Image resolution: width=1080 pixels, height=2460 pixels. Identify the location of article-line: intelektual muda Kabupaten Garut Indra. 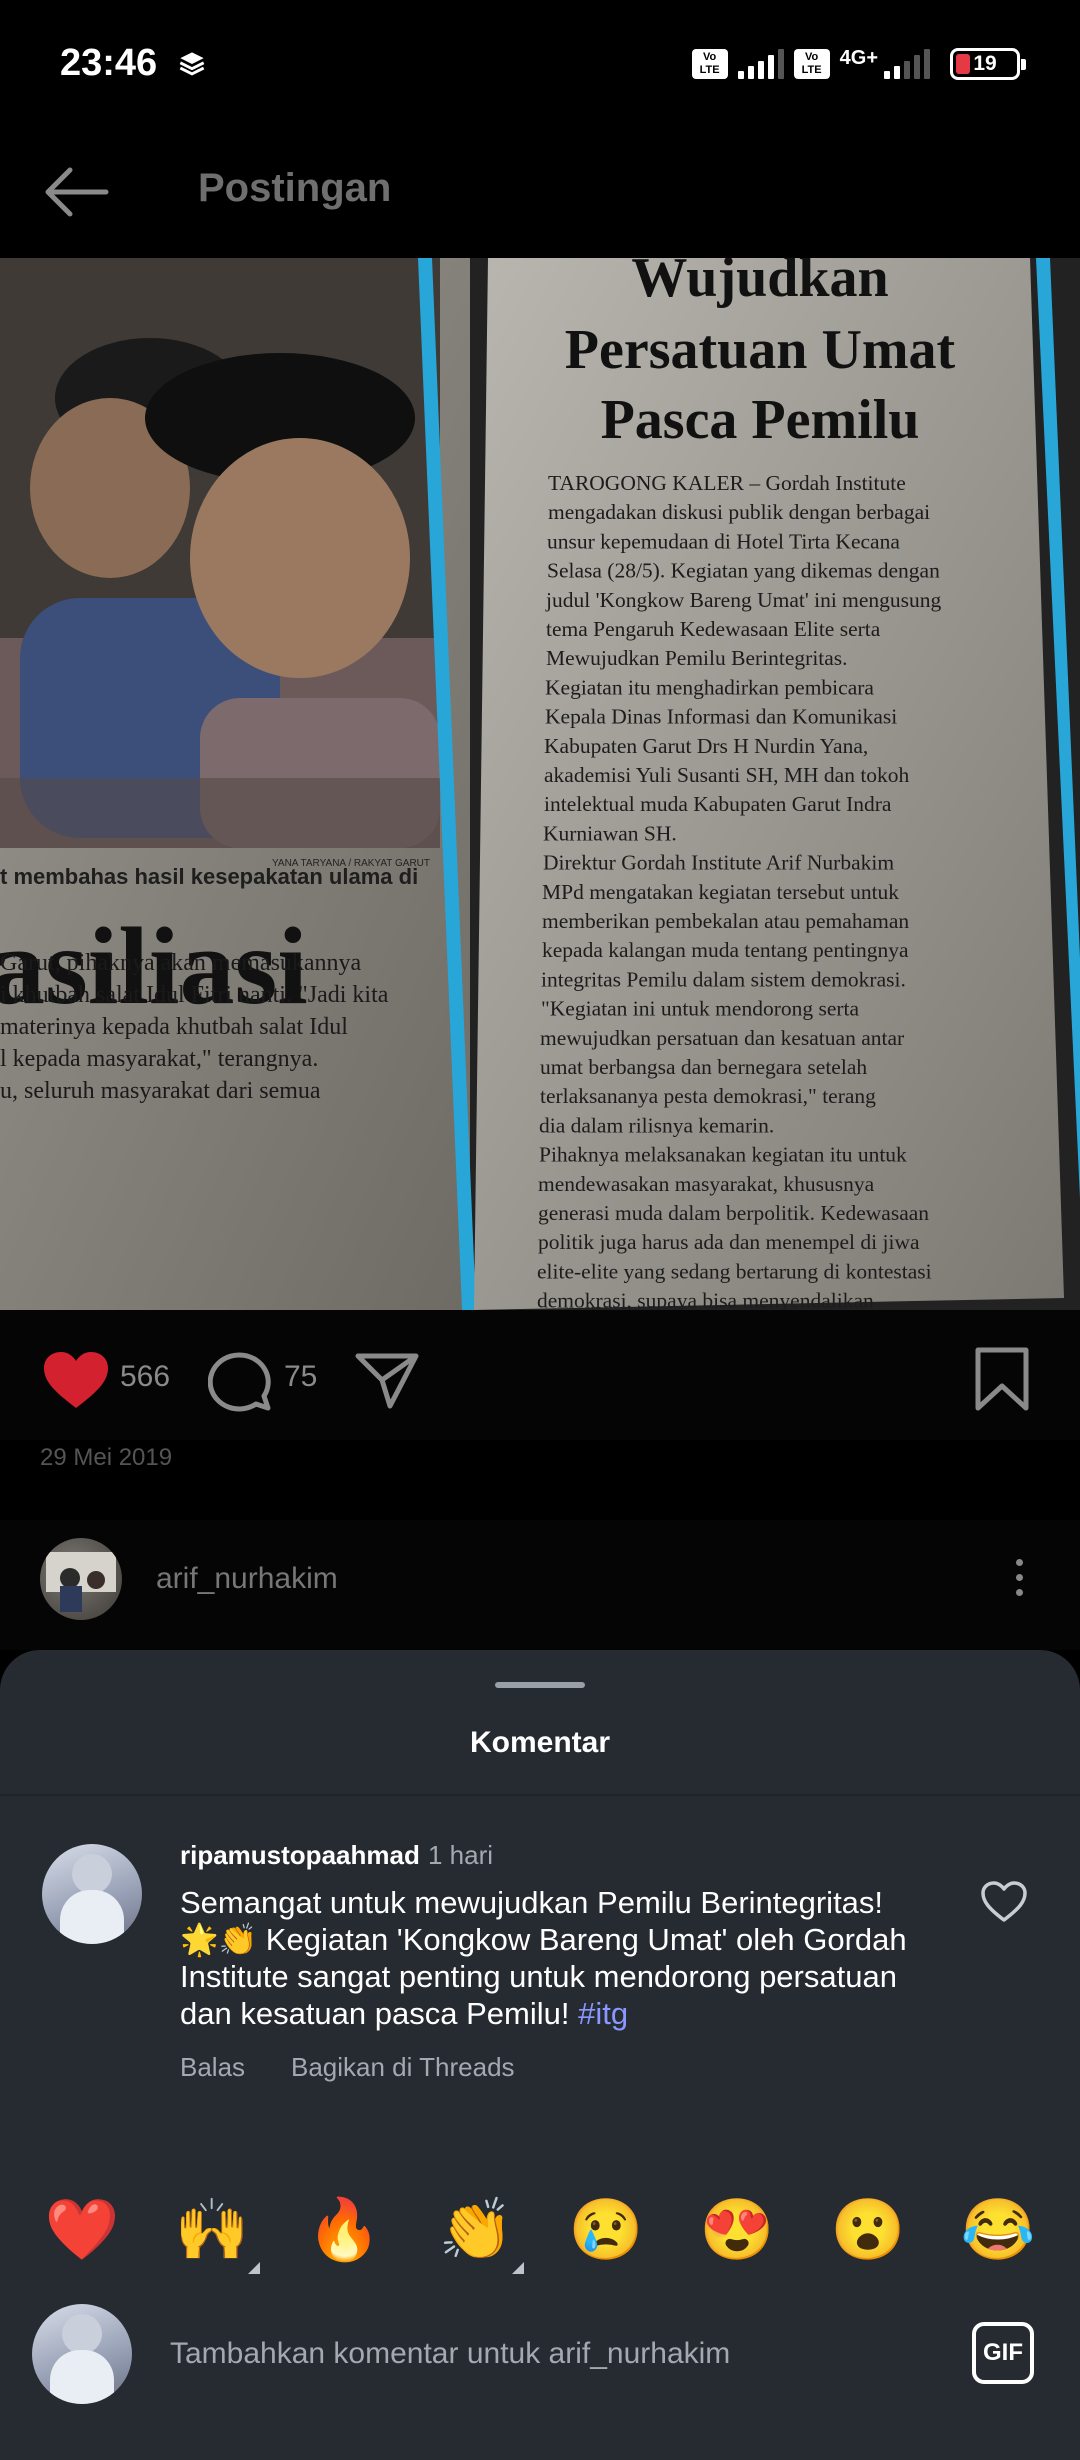
(718, 804).